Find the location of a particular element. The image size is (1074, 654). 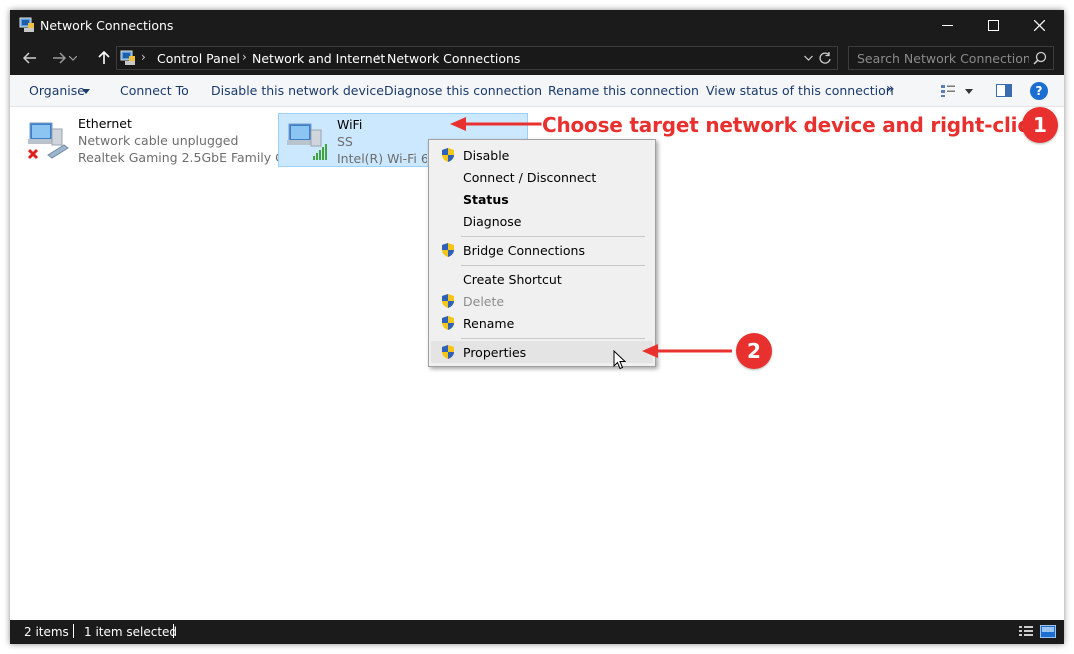

ethernet-adapter-icon is located at coordinates (48, 141).